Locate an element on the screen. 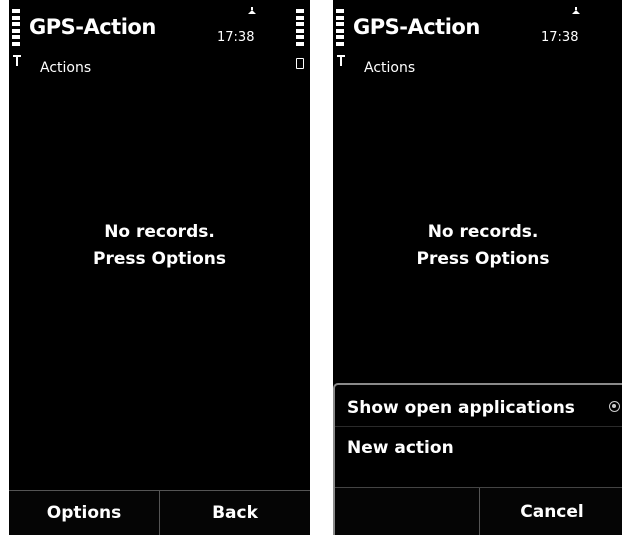 This screenshot has height=535, width=622. popup-softkey-bar: Cancel is located at coordinates (478, 511).